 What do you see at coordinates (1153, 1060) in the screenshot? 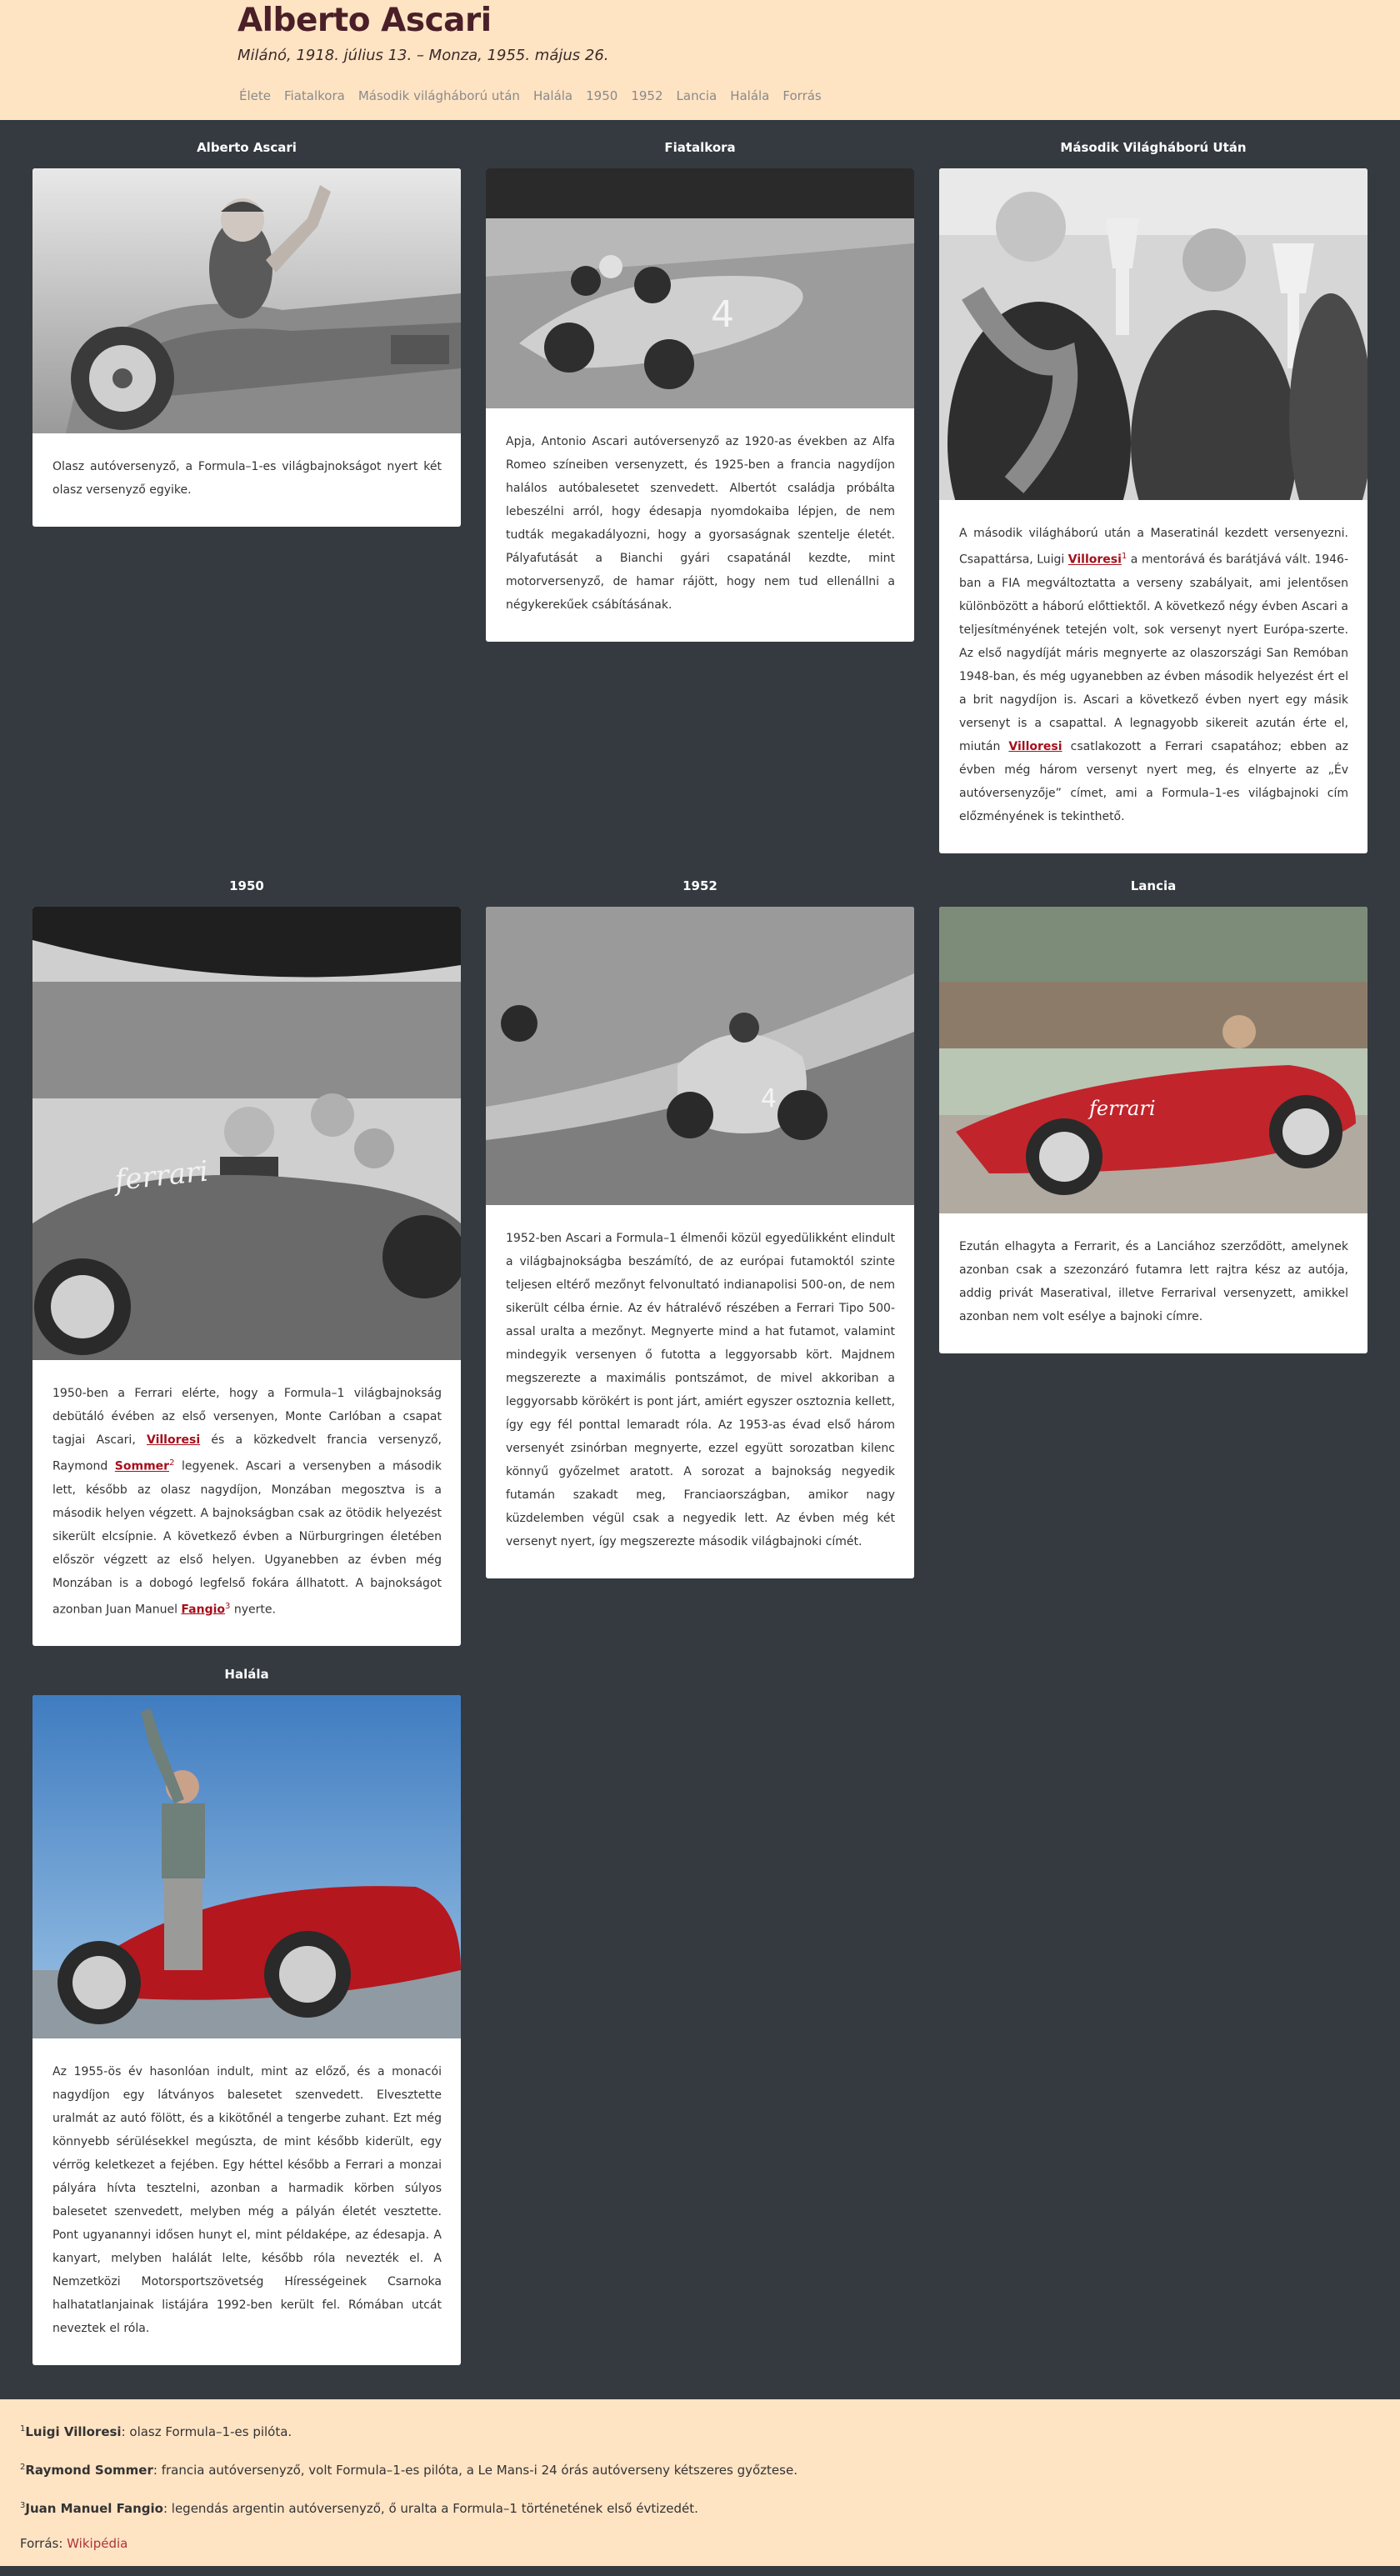
I see `red-ferrari-lancia-photo: ferrari` at bounding box center [1153, 1060].